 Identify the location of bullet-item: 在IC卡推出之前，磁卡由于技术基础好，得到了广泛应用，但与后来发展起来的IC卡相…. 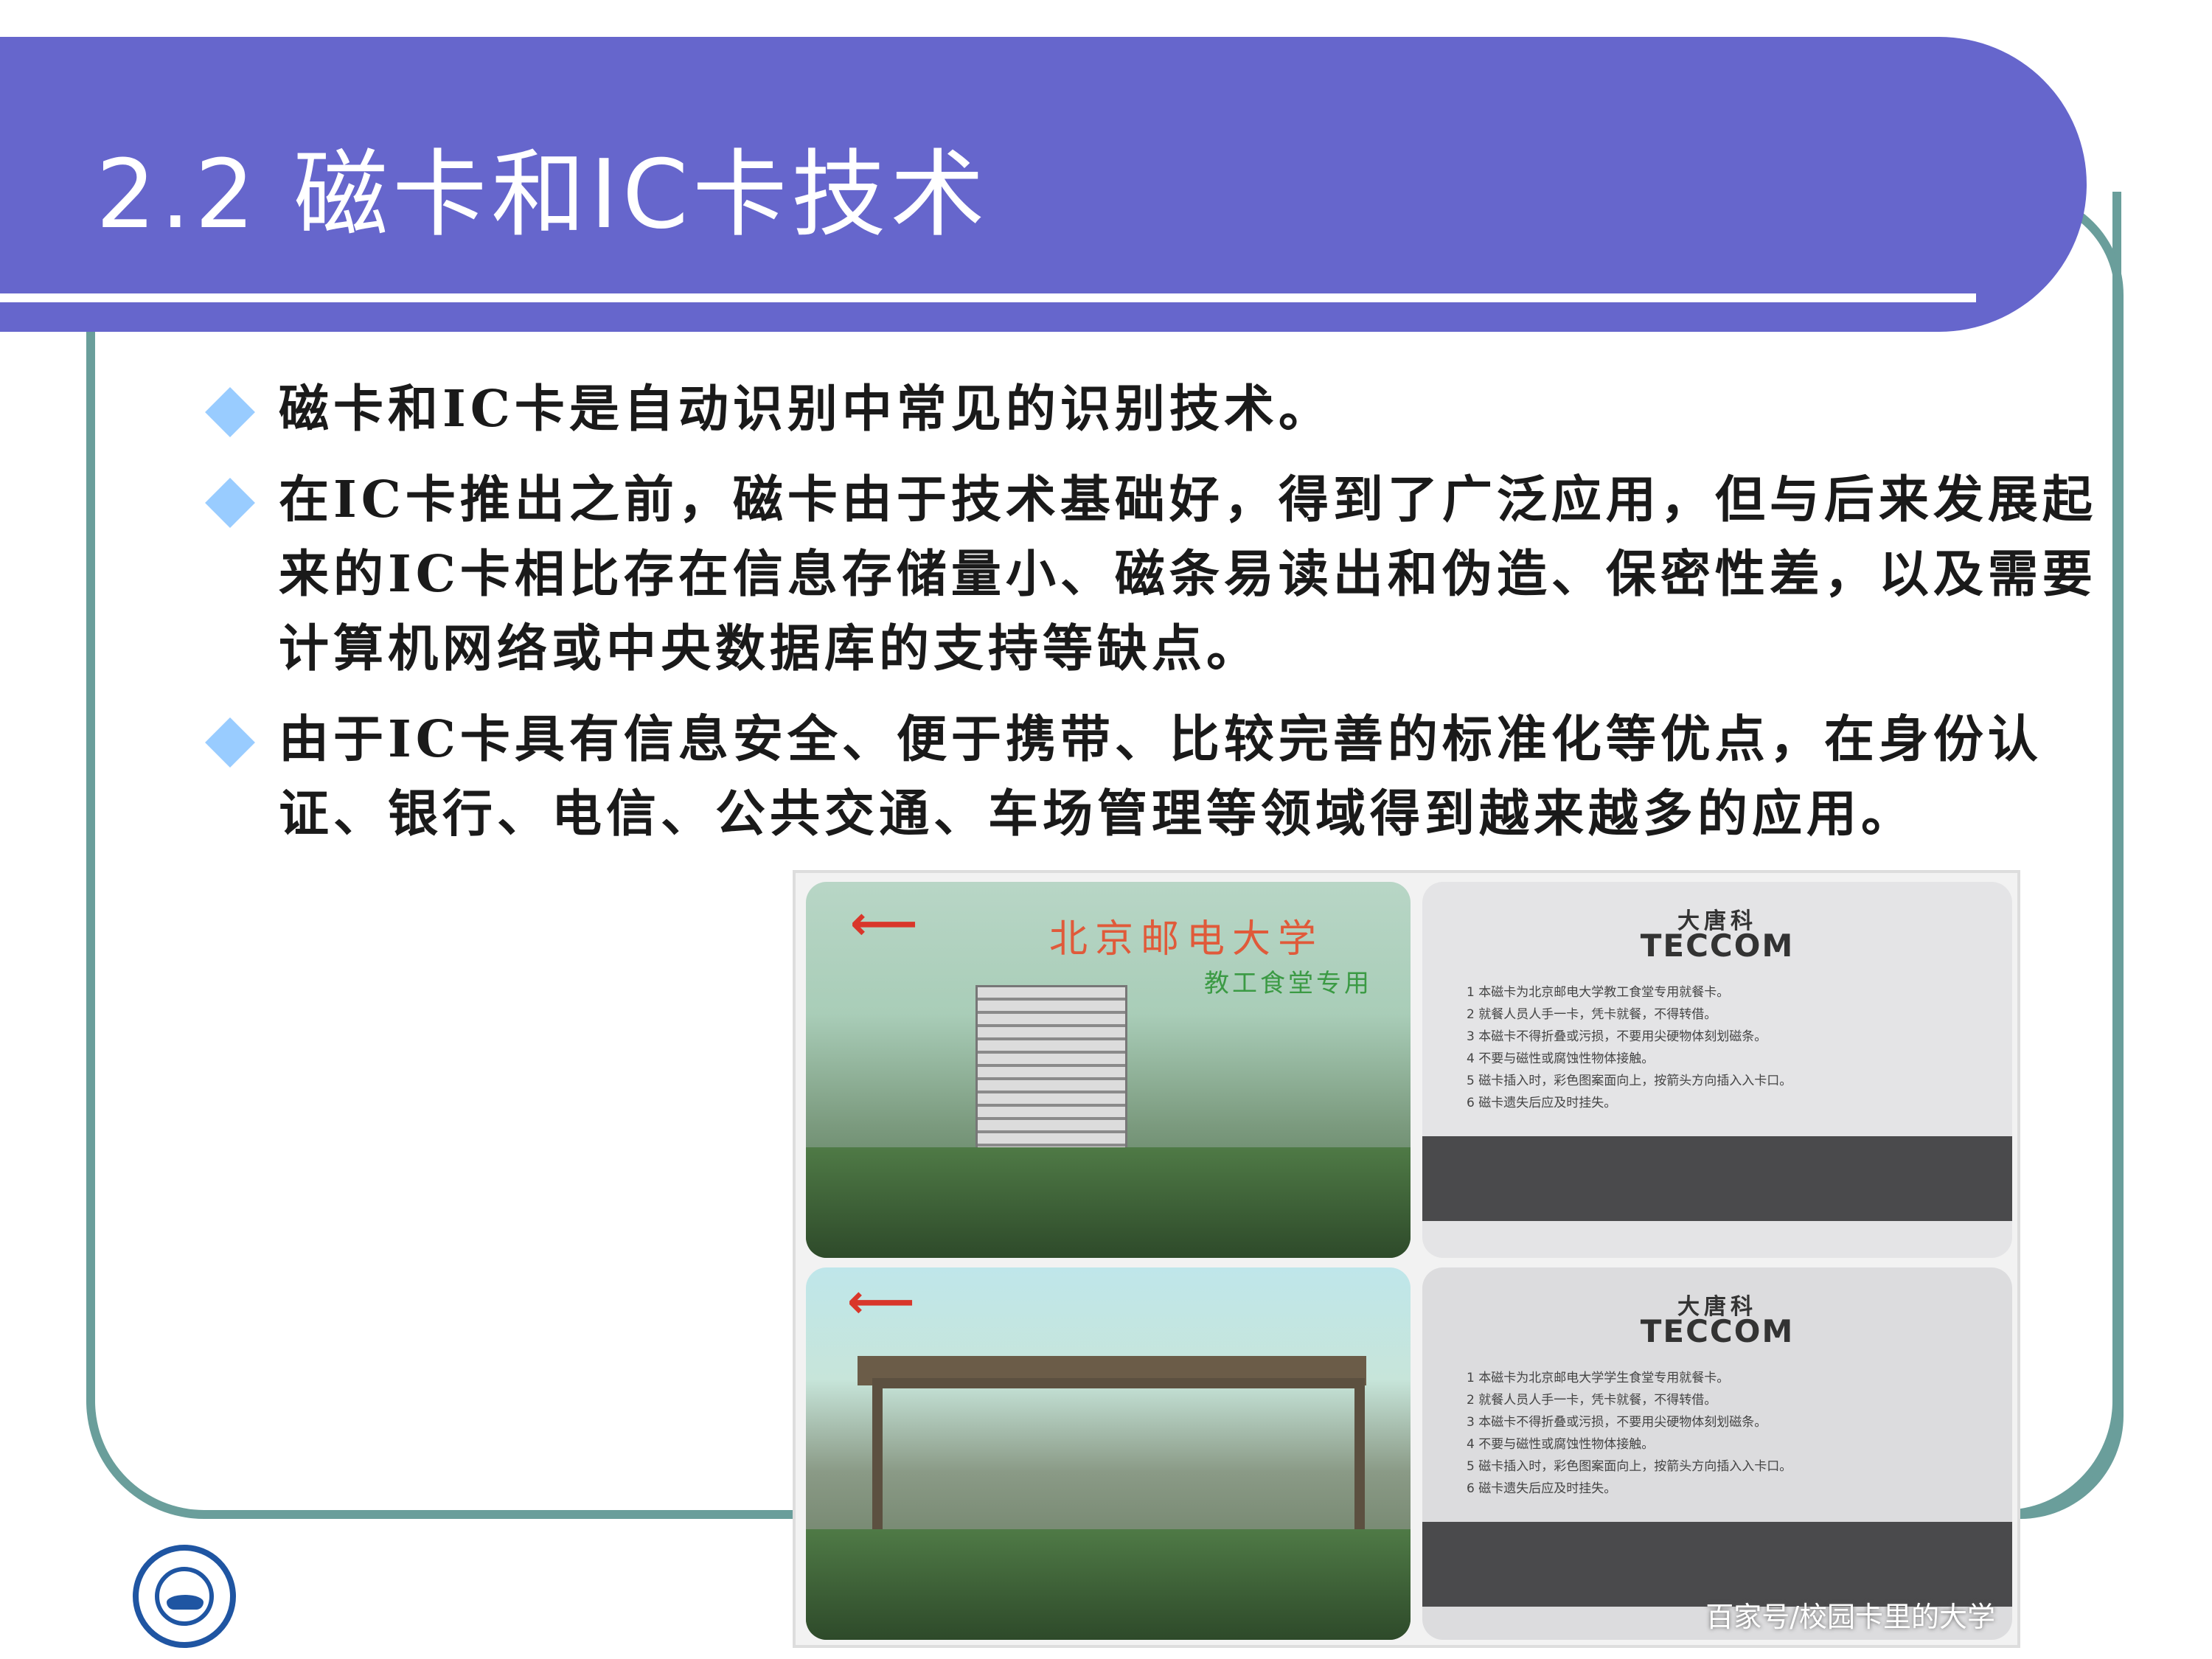
(1157, 574).